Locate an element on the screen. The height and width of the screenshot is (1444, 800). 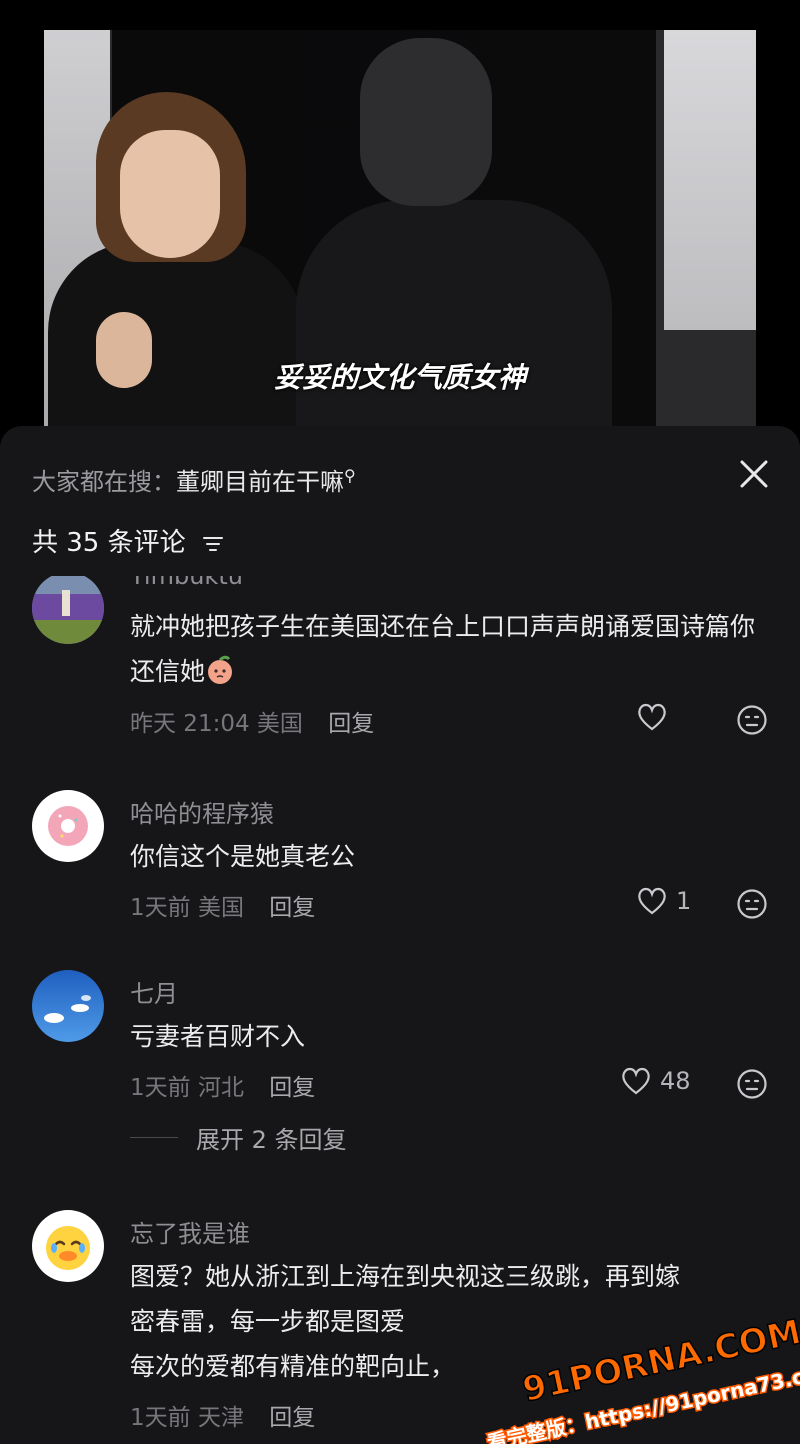
like-count: 48 is located at coordinates (675, 1081).